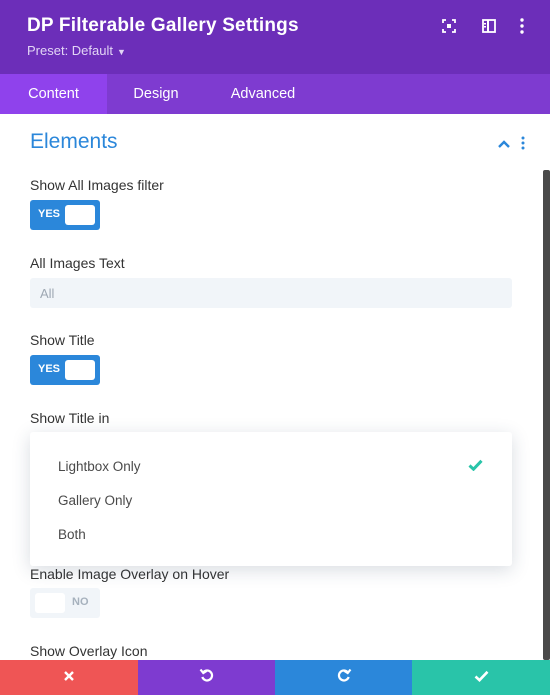 Image resolution: width=550 pixels, height=695 pixels. I want to click on modal-title: DP Filterable Gallery Settings, so click(163, 25).